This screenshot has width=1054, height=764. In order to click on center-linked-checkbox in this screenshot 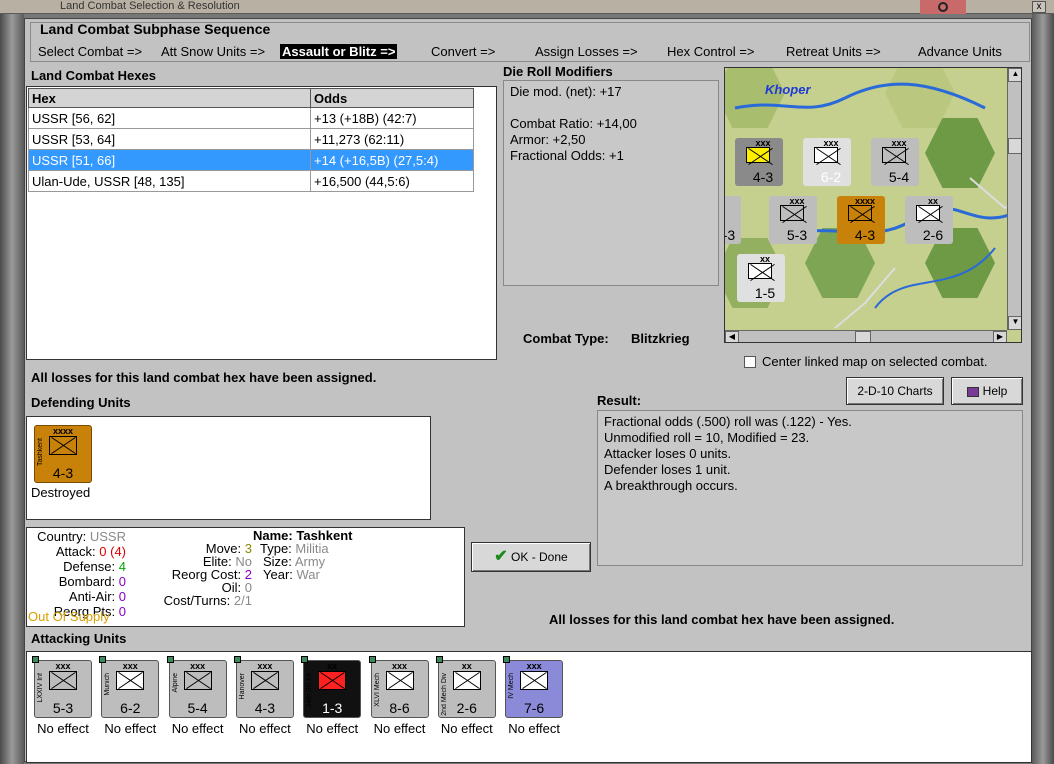, I will do `click(750, 362)`.